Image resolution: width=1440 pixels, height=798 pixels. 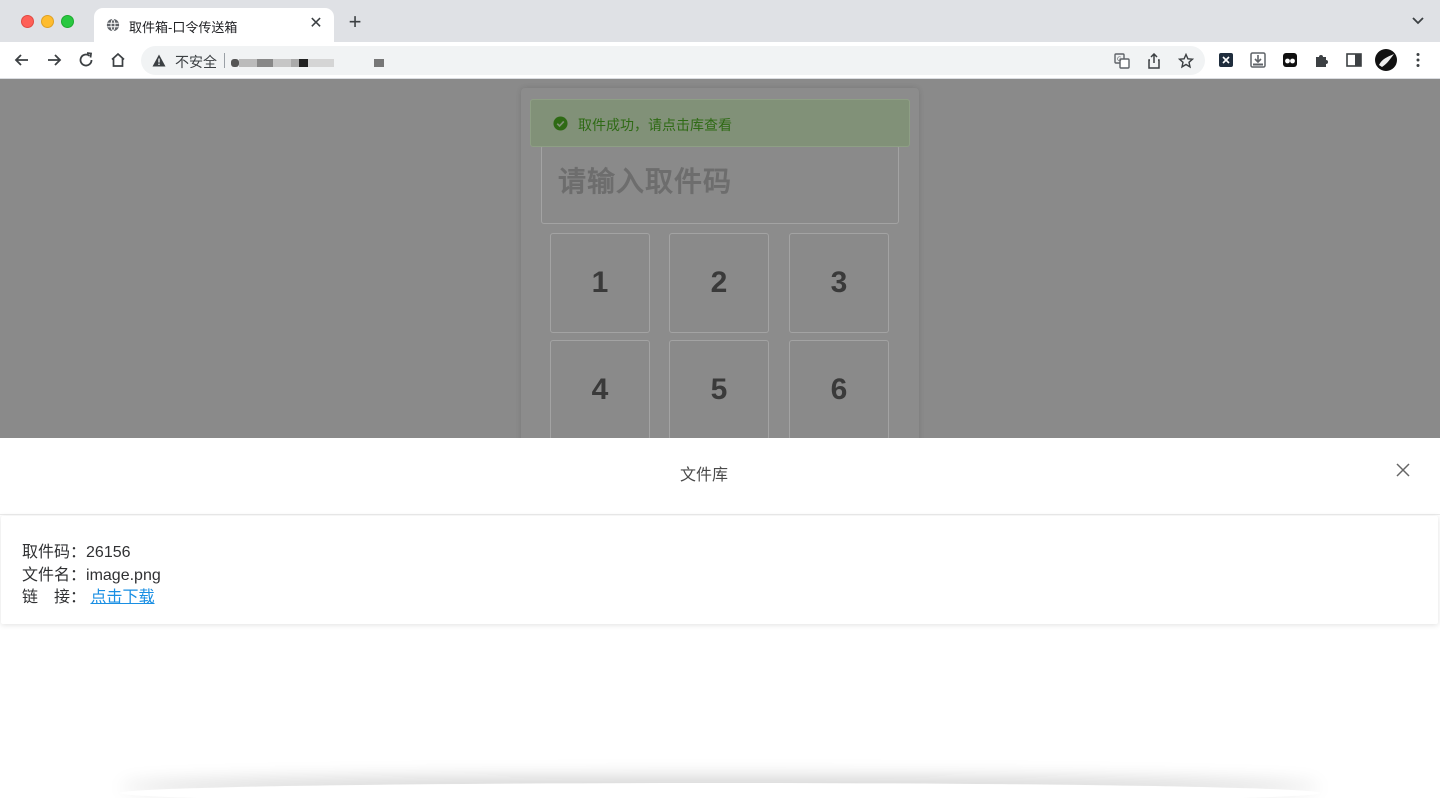 I want to click on key-1: 1, so click(x=600, y=283).